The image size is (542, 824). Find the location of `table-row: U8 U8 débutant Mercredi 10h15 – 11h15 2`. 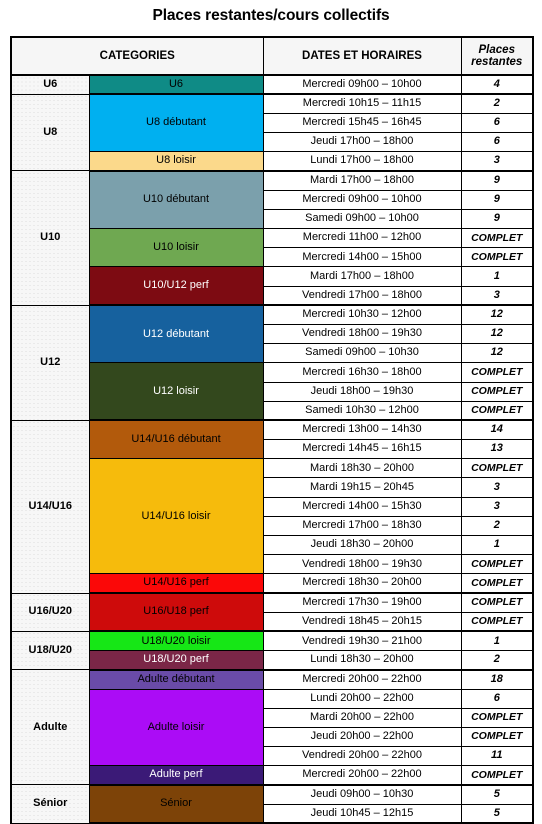

table-row: U8 U8 débutant Mercredi 10h15 – 11h15 2 is located at coordinates (272, 132).